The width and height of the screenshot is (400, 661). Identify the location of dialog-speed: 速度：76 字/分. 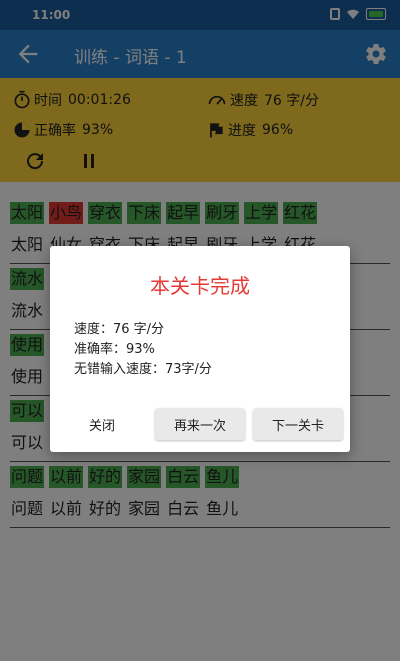
(119, 329).